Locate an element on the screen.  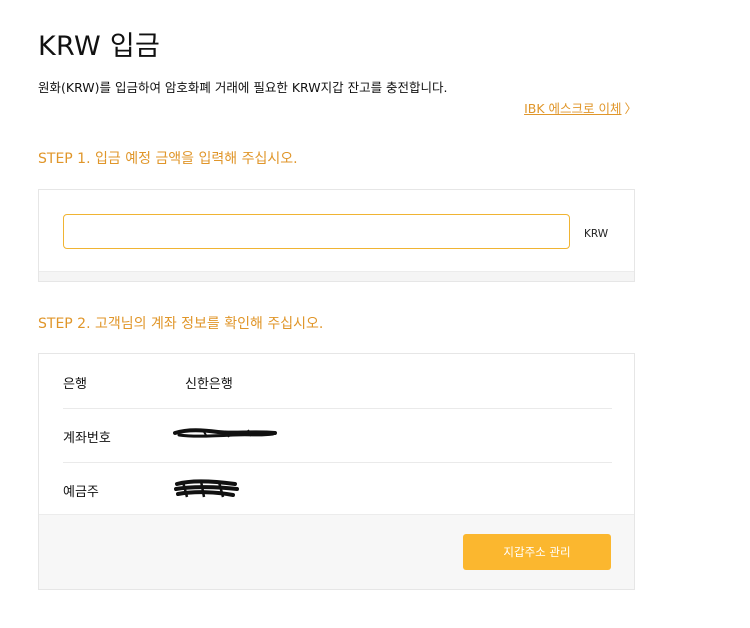
amount-input is located at coordinates (316, 231).